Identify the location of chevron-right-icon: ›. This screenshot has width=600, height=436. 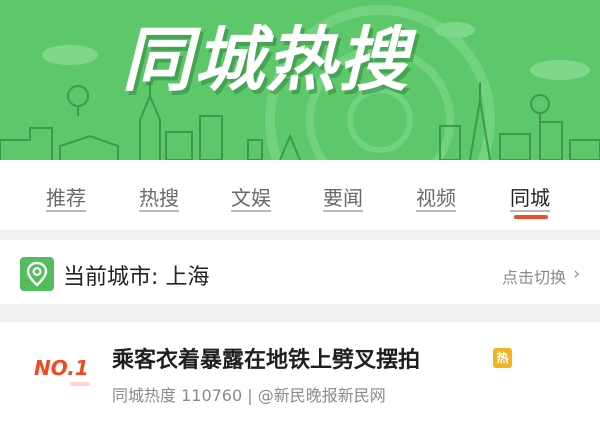
(576, 274).